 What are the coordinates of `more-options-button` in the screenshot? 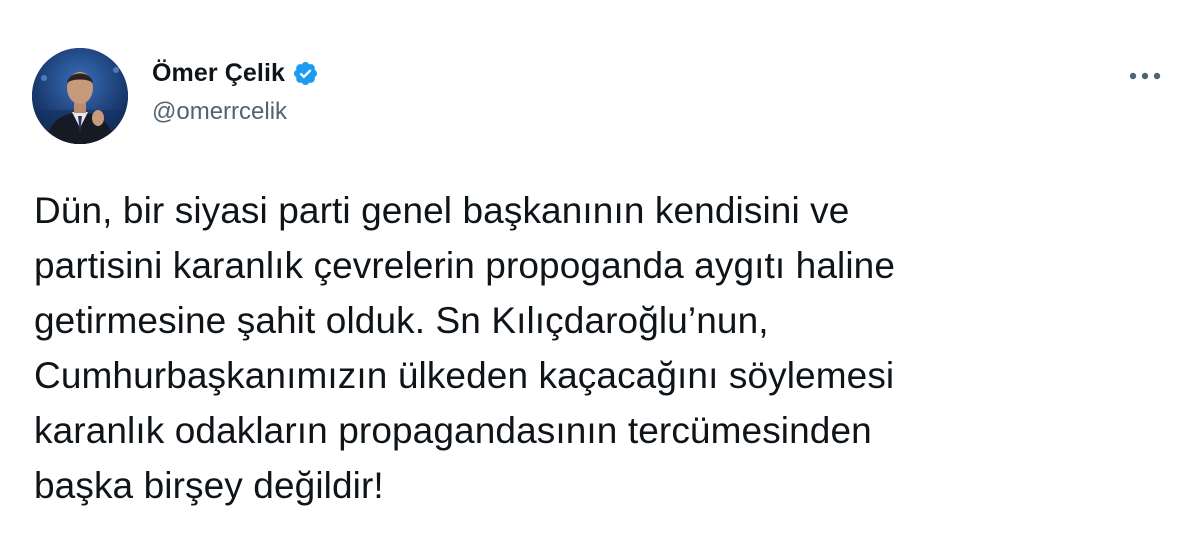 It's located at (1145, 76).